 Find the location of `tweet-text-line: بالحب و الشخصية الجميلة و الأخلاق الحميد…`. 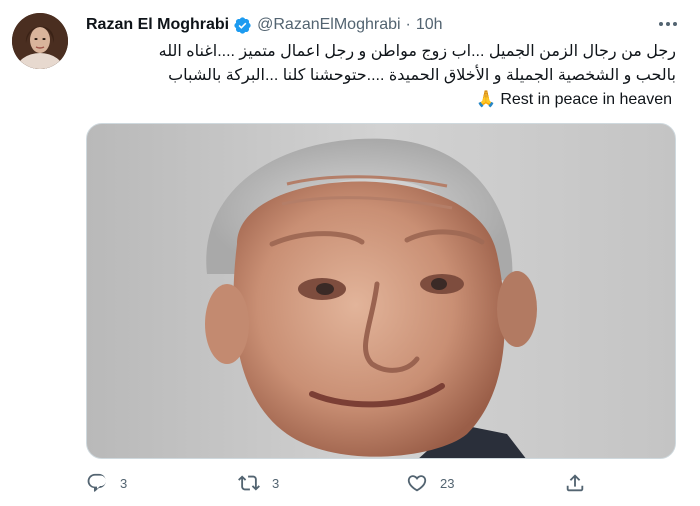

tweet-text-line: بالحب و الشخصية الجميلة و الأخلاق الحميد… is located at coordinates (422, 75).